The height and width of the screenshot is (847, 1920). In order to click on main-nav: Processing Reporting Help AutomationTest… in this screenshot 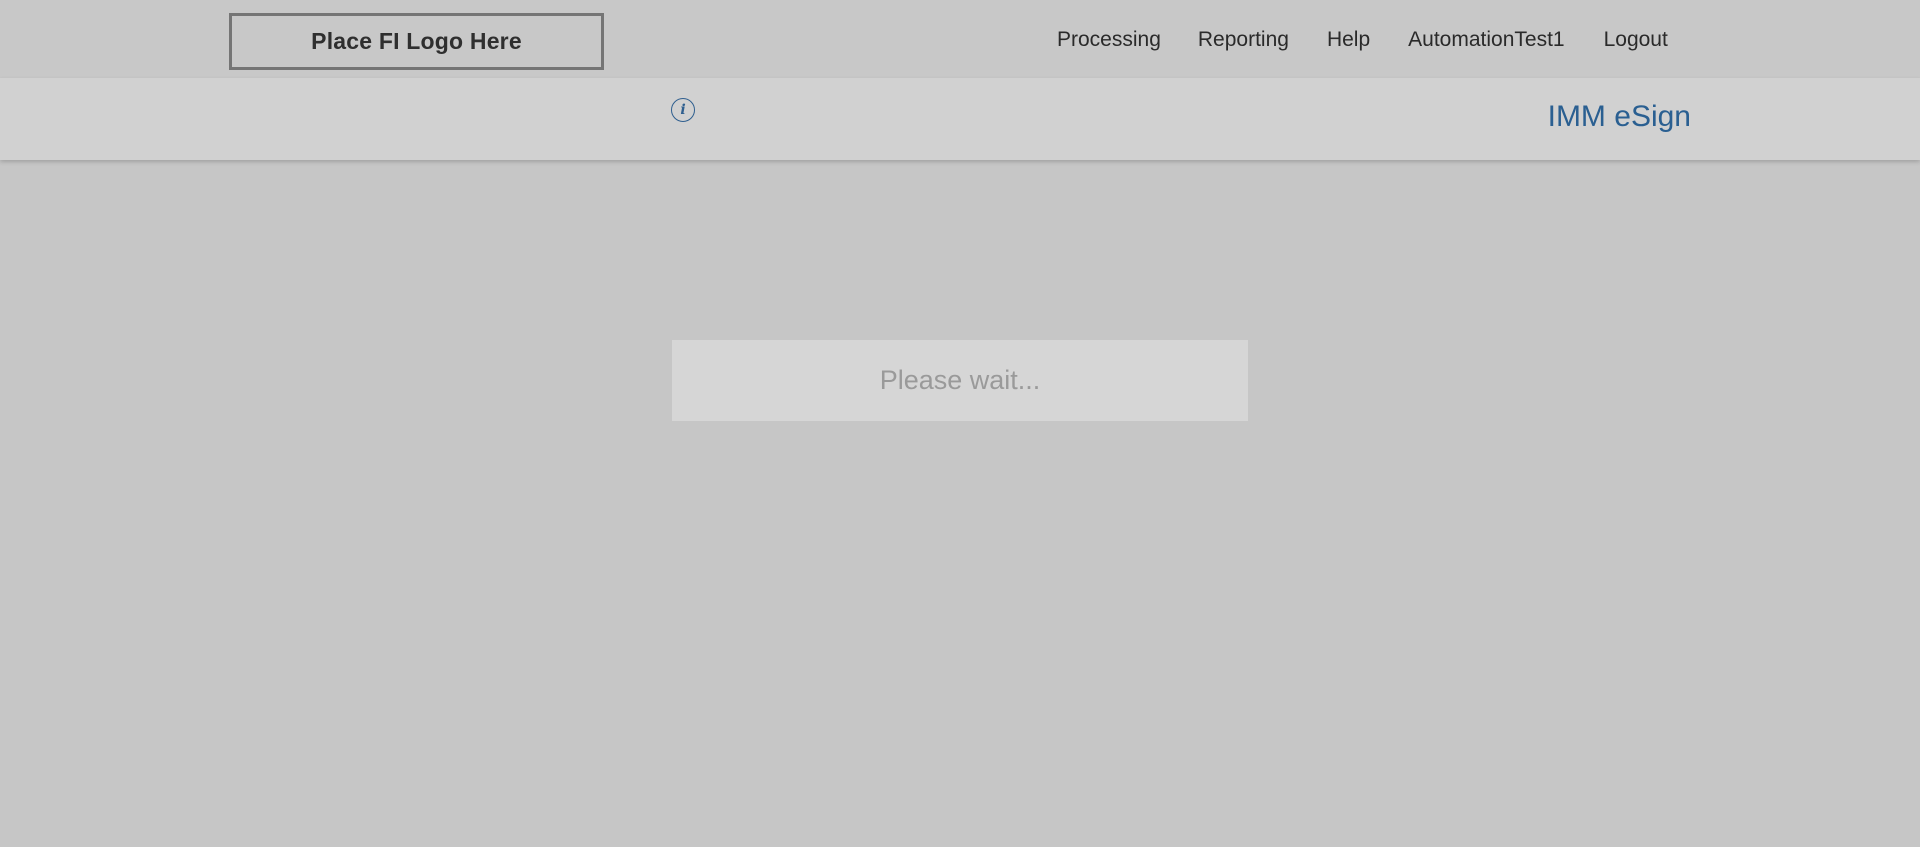, I will do `click(1362, 40)`.